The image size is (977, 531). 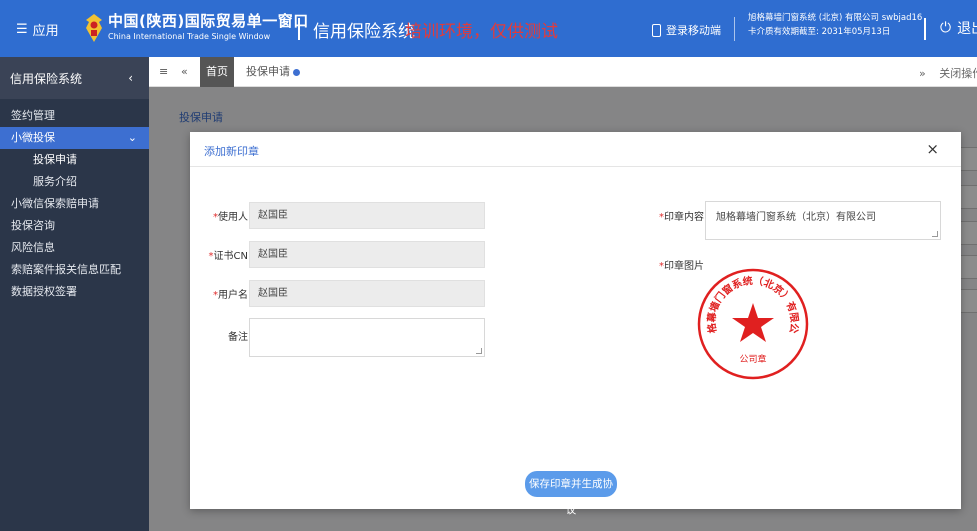 What do you see at coordinates (571, 493) in the screenshot?
I see `save-seal-button: 保存印章并生成协议` at bounding box center [571, 493].